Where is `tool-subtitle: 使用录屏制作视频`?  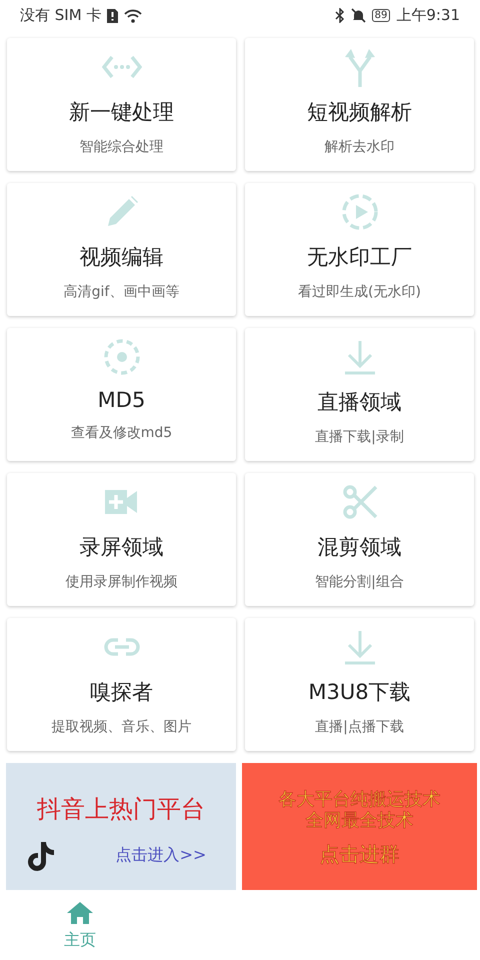
tool-subtitle: 使用录屏制作视频 is located at coordinates (122, 581).